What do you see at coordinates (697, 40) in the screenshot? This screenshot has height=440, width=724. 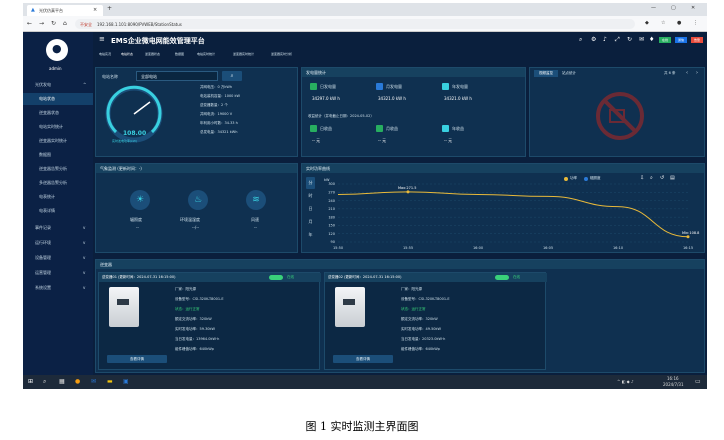 I see `alarm-badge: 告警` at bounding box center [697, 40].